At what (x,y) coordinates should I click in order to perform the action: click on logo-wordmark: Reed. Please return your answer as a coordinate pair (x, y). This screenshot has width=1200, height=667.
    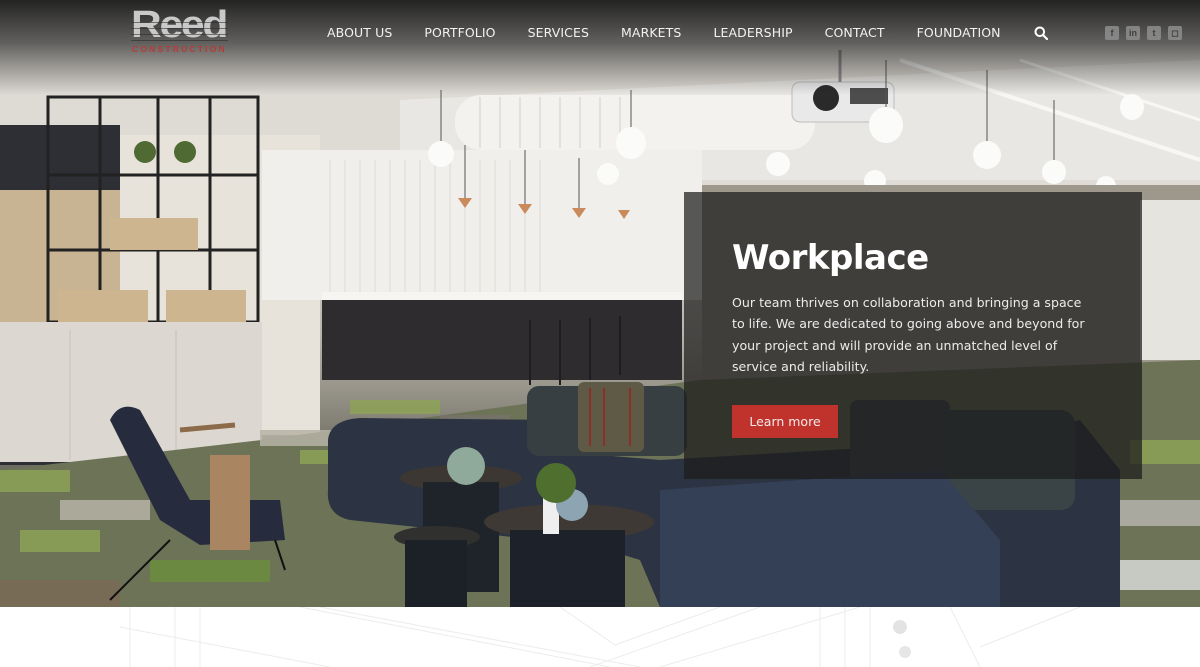
    Looking at the image, I should click on (179, 25).